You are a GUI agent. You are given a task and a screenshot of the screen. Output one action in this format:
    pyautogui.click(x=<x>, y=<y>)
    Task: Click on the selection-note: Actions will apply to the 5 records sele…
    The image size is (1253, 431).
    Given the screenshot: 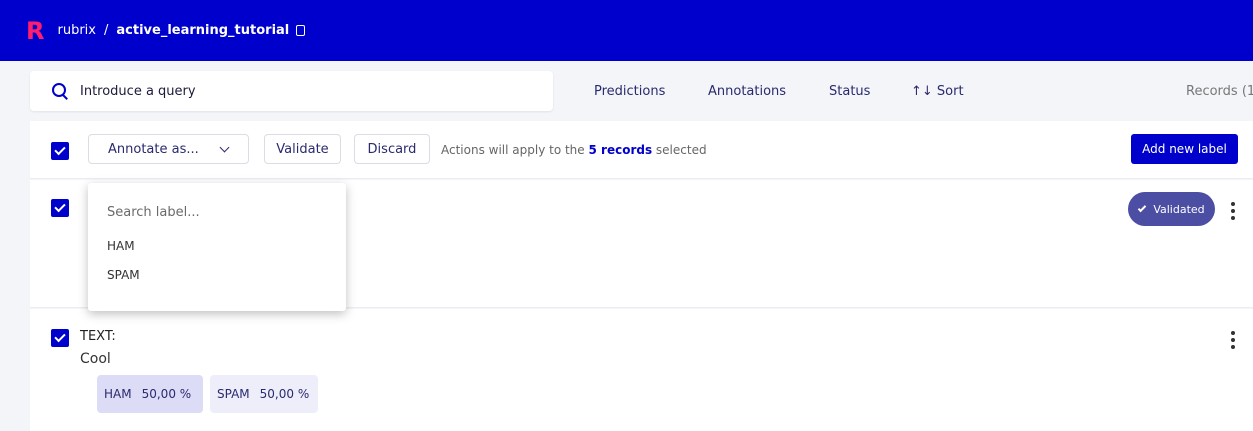 What is the action you would take?
    pyautogui.click(x=574, y=150)
    